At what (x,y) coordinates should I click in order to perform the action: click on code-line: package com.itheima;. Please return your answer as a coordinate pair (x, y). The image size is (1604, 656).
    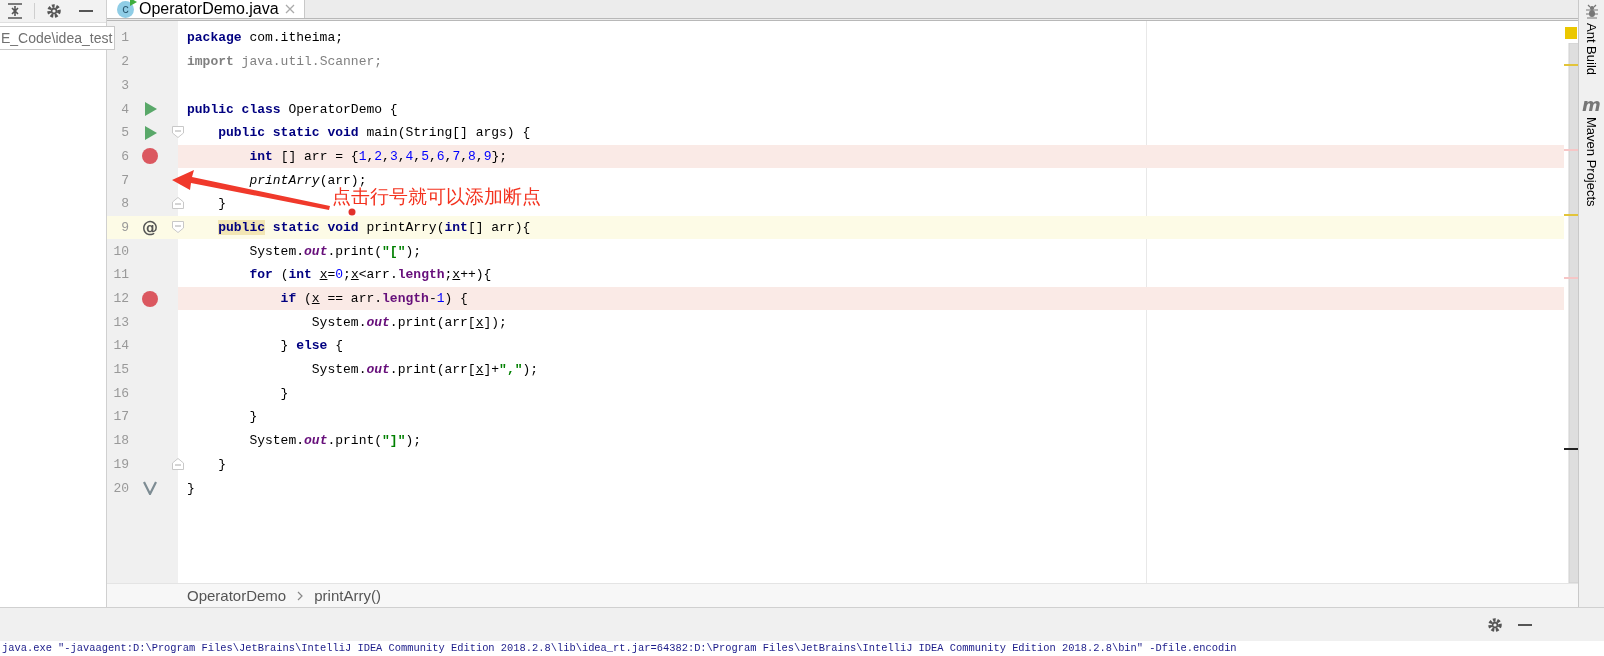
    Looking at the image, I should click on (265, 38).